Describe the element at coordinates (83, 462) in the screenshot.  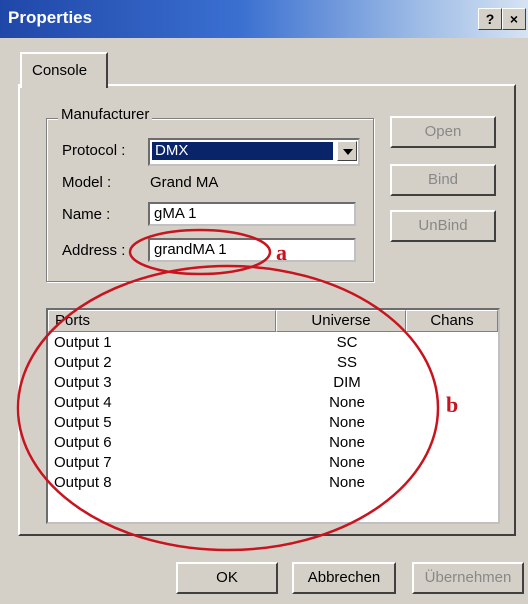
I see `port-name: Output 7` at that location.